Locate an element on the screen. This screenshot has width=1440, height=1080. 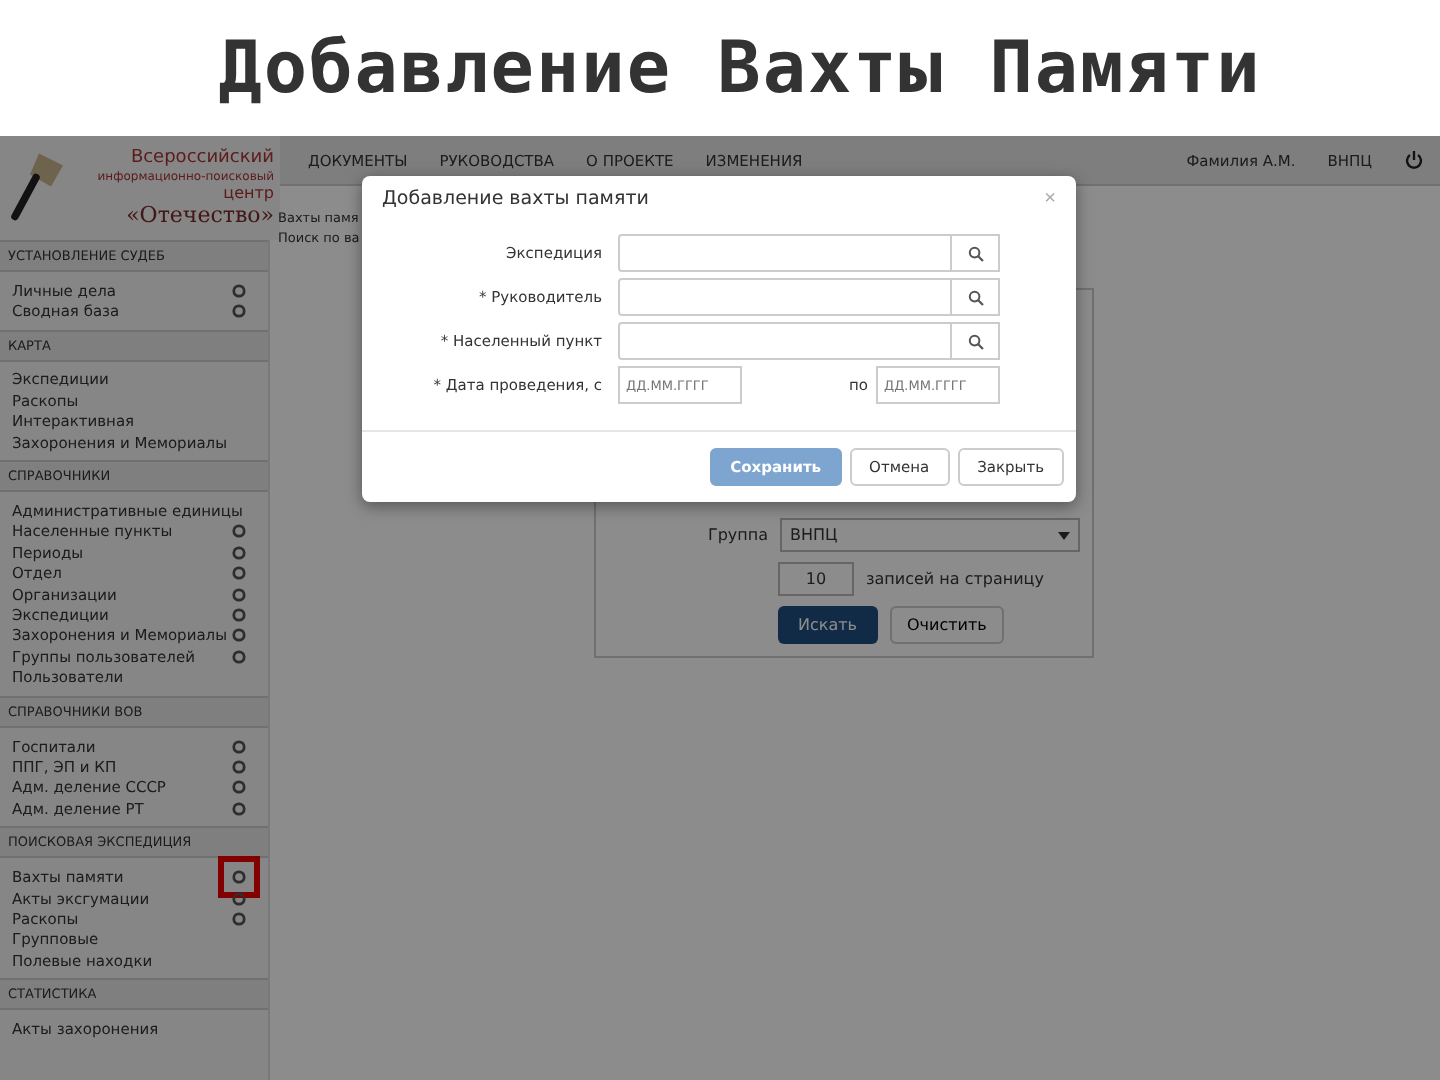
dialog-title: Добавление вахты памяти is located at coordinates (515, 199).